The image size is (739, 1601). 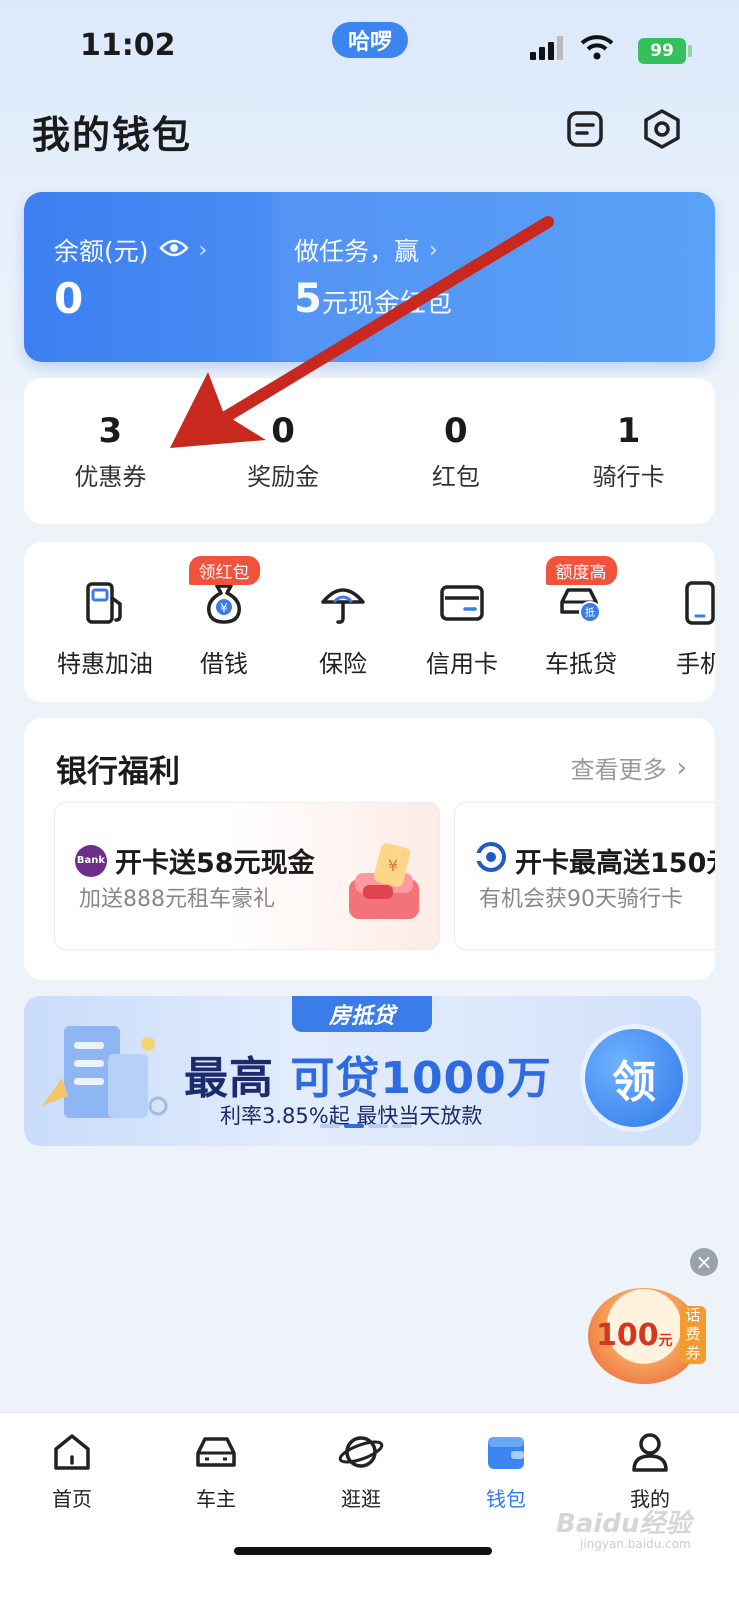 I want to click on asset-stats-card: 3 优惠券 0 奖励金 0 红包 1 骑行卡, so click(x=369, y=451).